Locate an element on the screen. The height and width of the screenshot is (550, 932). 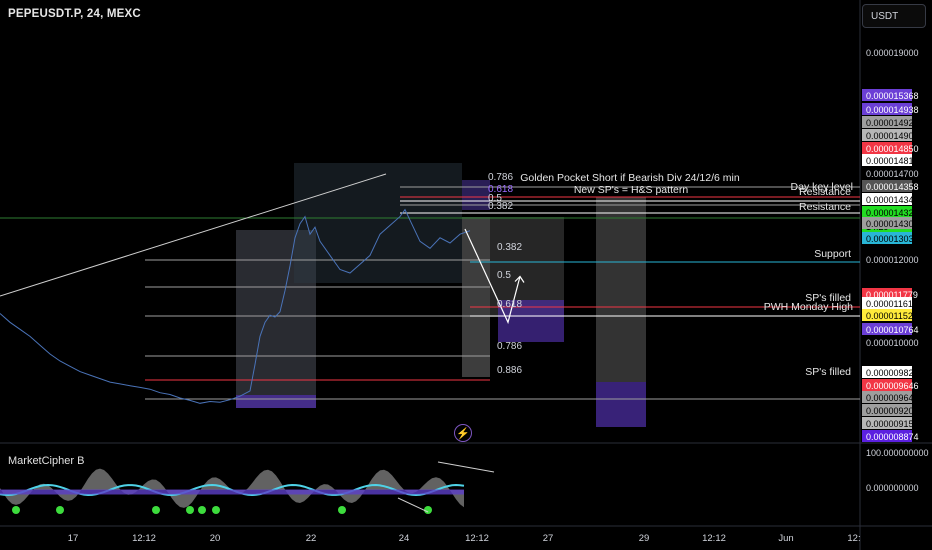
x-tick: 22 is located at coordinates (311, 538).